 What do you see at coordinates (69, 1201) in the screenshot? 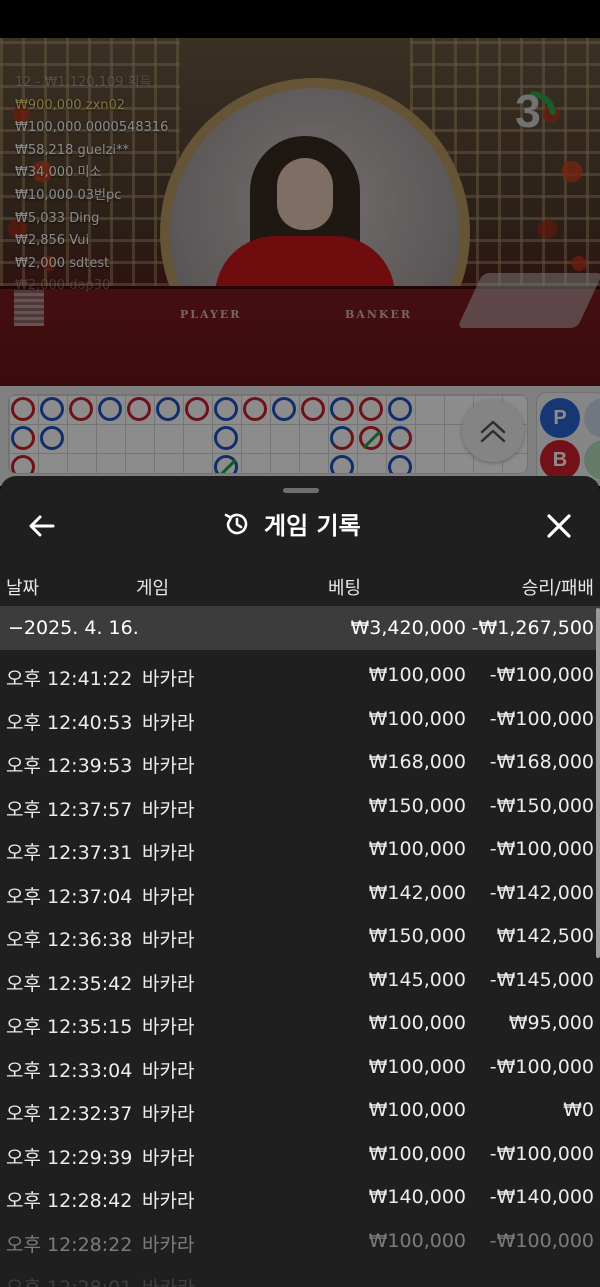
I see `round-time: 오후 12:28:42` at bounding box center [69, 1201].